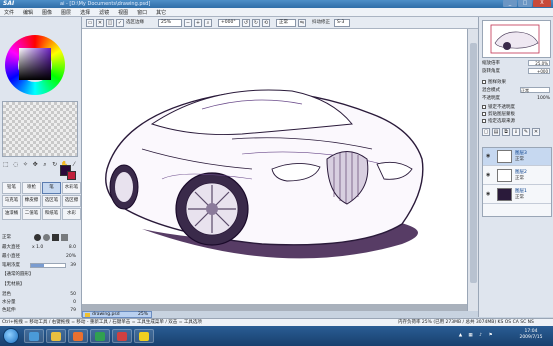 This screenshot has width=553, height=346. I want to click on brush-binary-pen: 二值笔, so click(31, 214).